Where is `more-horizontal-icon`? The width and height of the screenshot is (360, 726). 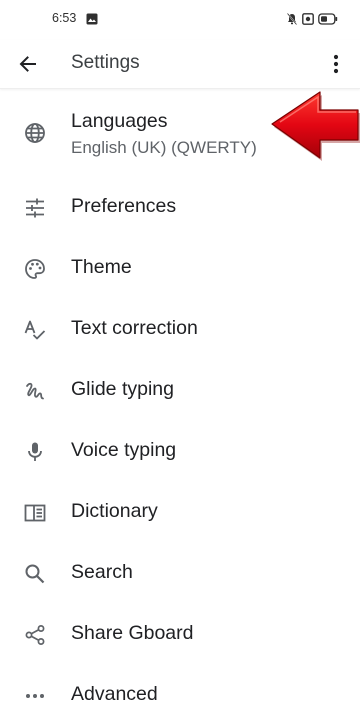
more-horizontal-icon is located at coordinates (35, 696).